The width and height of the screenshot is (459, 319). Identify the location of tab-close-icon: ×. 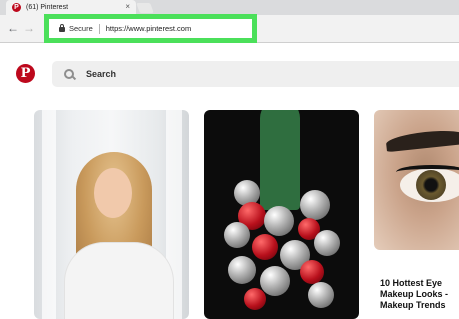
(127, 6).